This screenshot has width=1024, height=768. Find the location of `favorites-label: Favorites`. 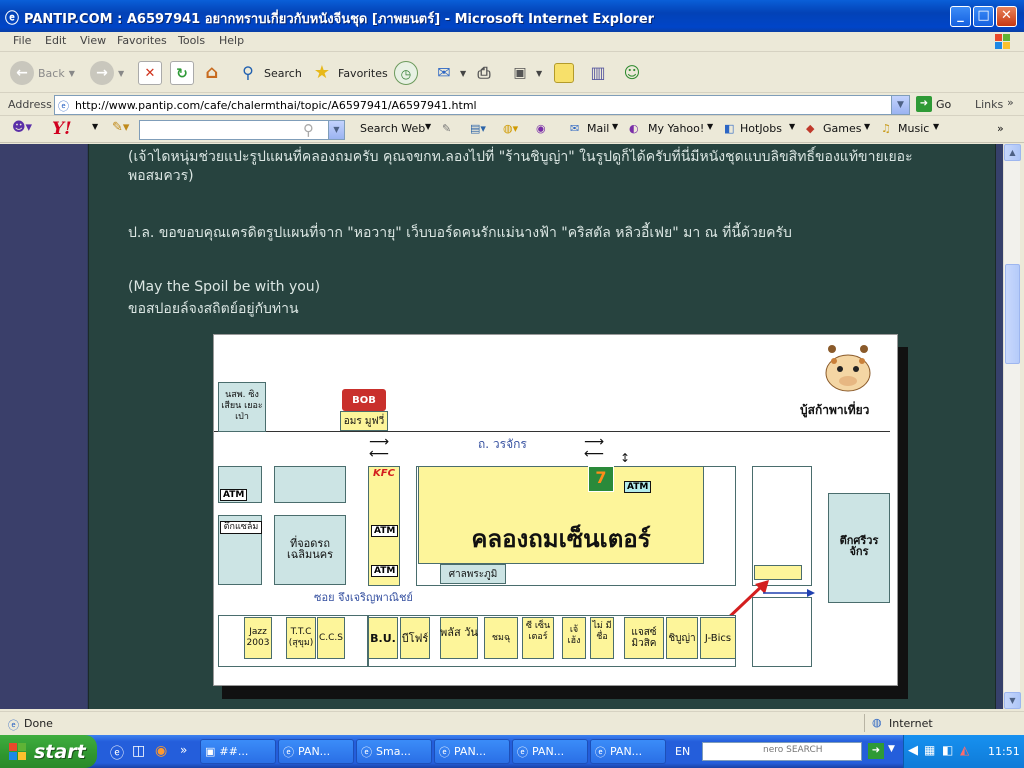

favorites-label: Favorites is located at coordinates (363, 73).